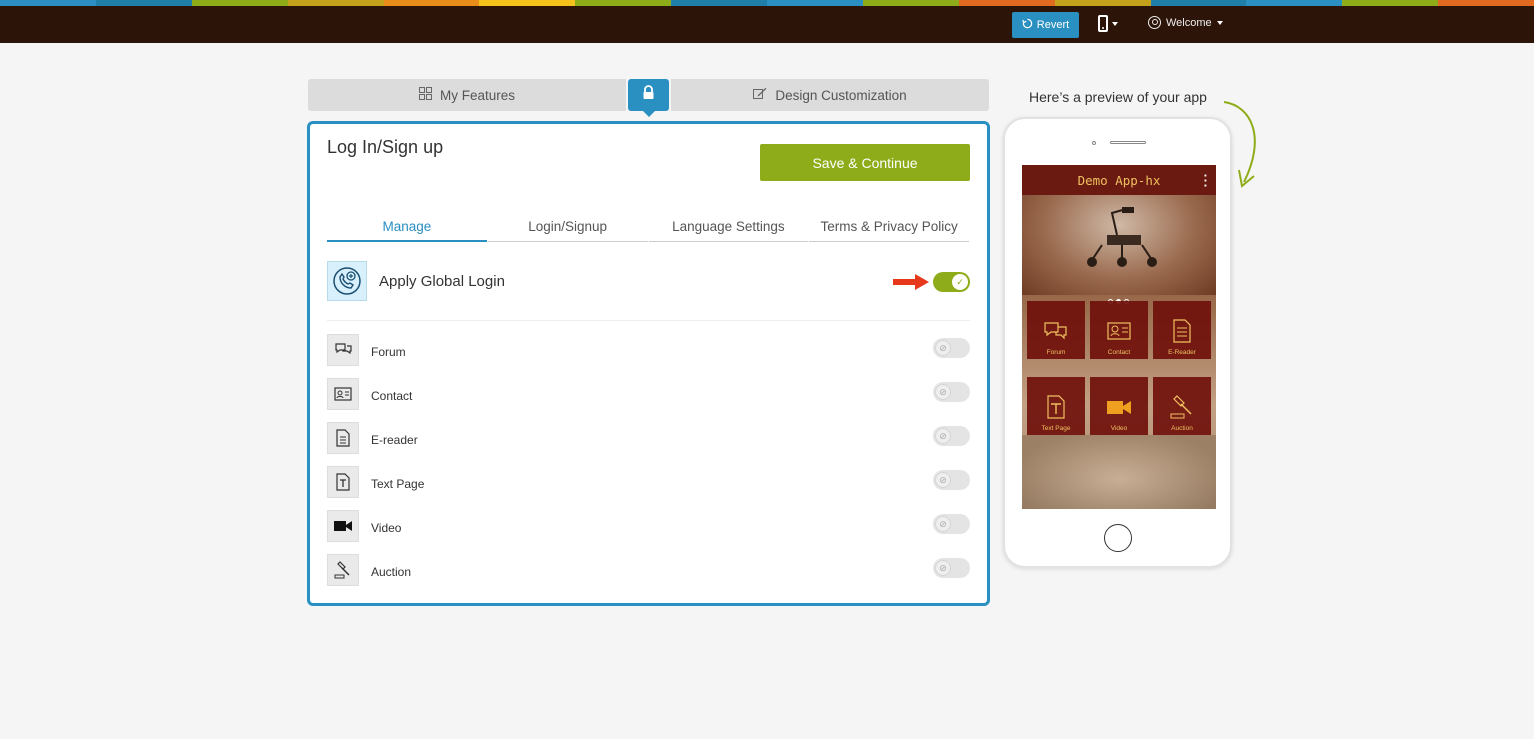  What do you see at coordinates (1119, 352) in the screenshot?
I see `tile-label: Contact` at bounding box center [1119, 352].